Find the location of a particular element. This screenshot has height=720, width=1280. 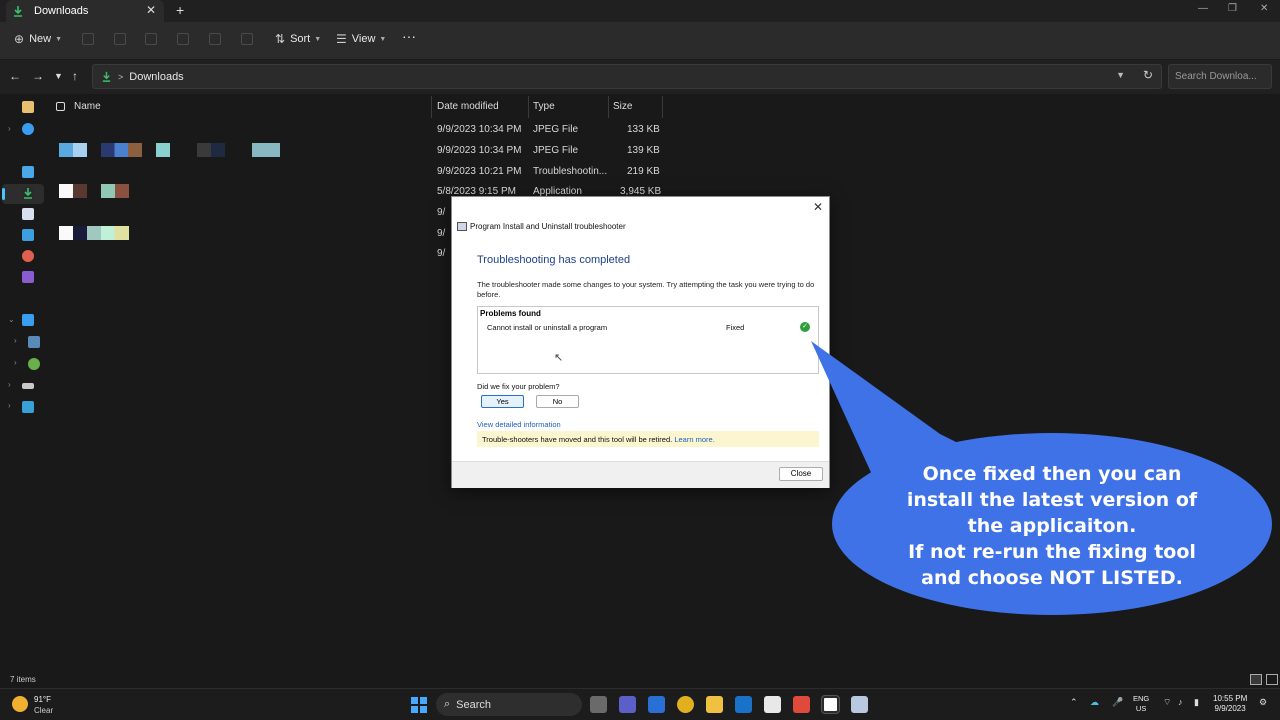

region-label: US is located at coordinates (1141, 708).